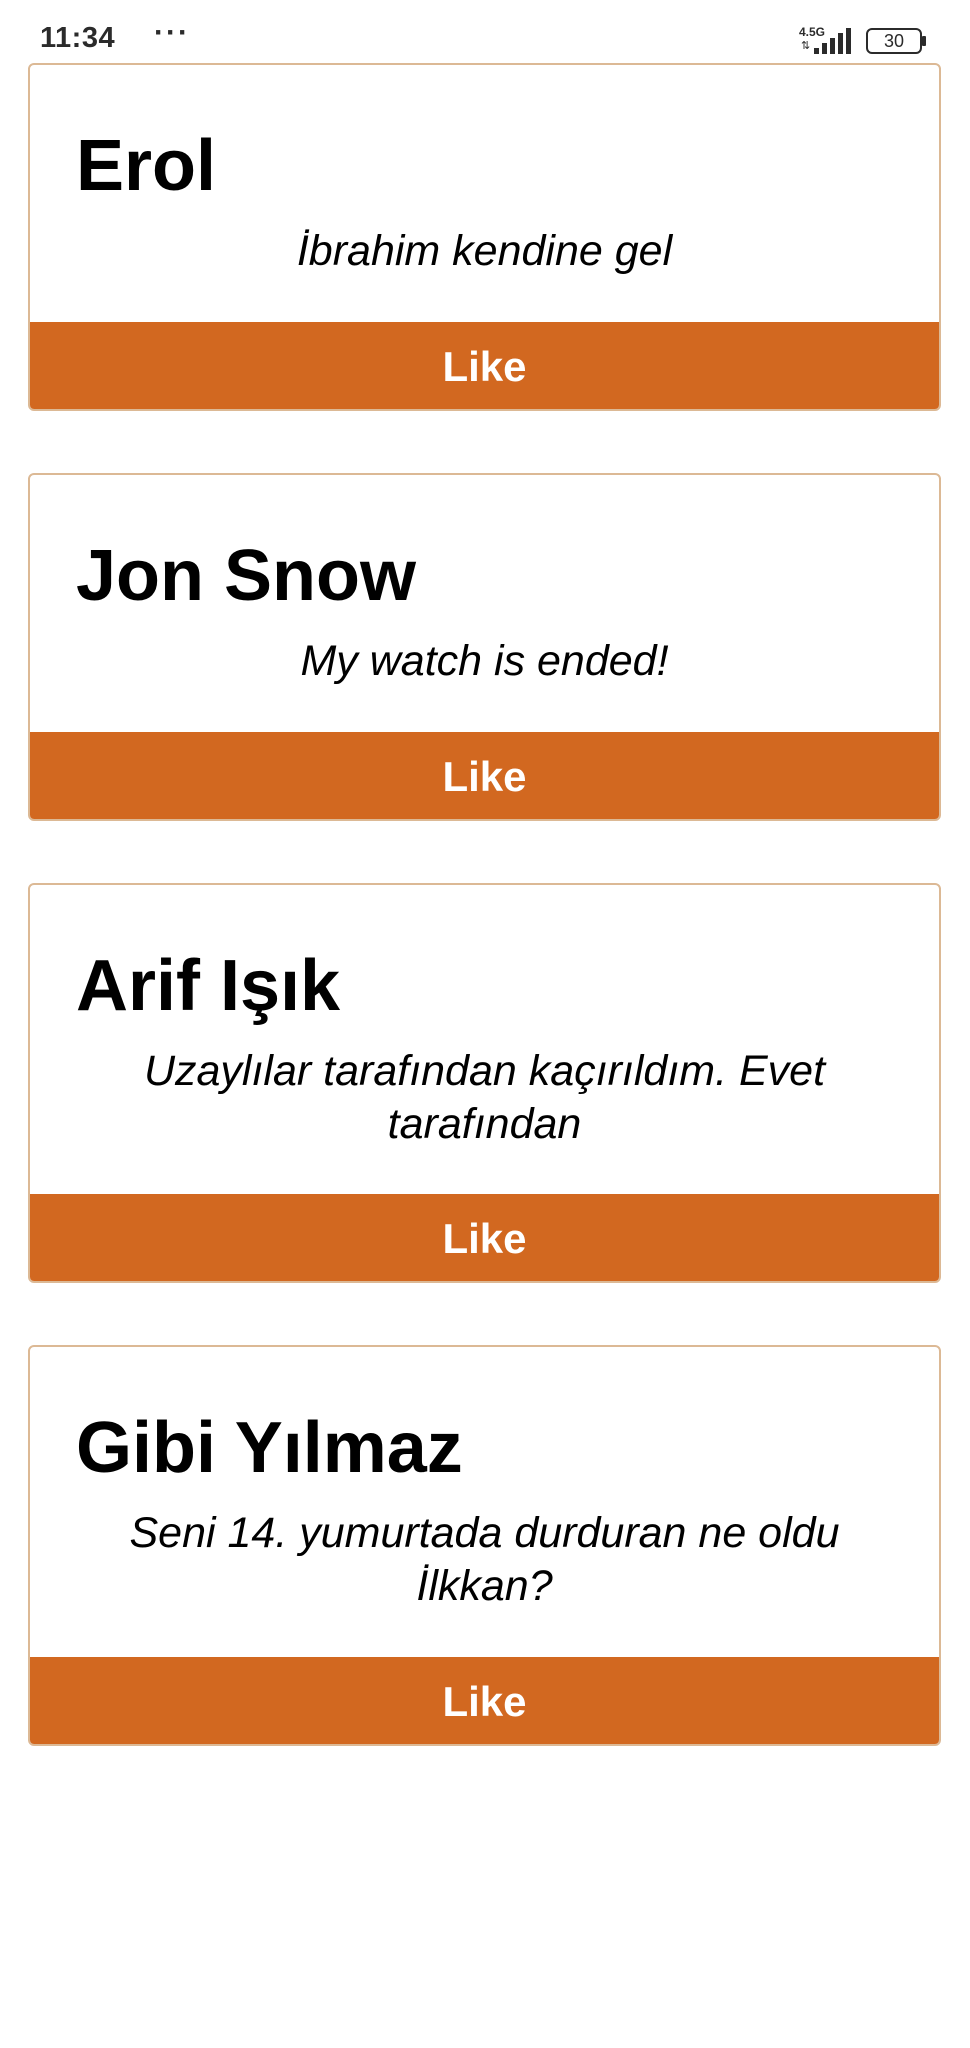 This screenshot has height=2048, width=970. I want to click on battery-body: 30, so click(894, 41).